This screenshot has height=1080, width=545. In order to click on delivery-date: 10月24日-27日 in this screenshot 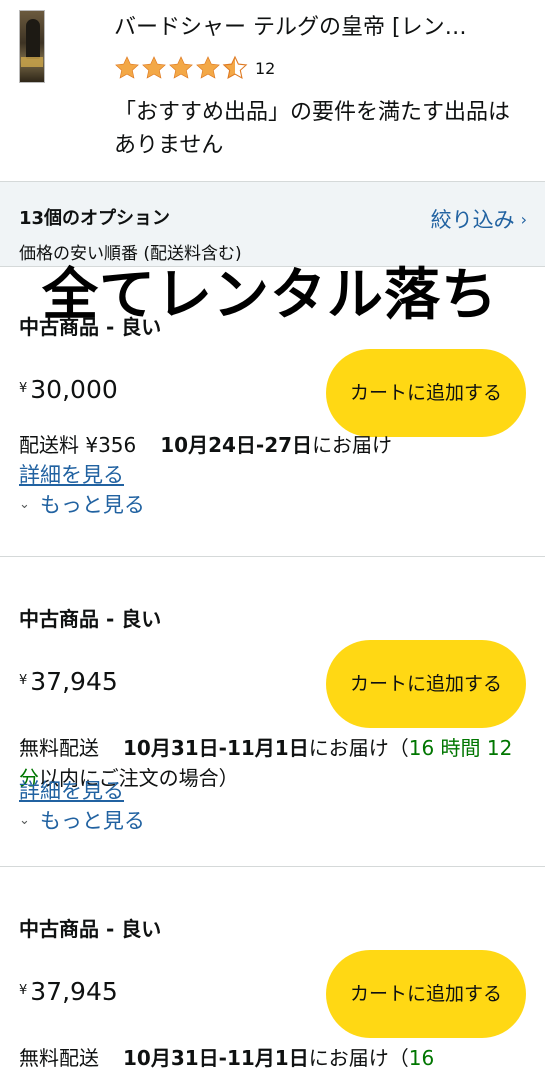, I will do `click(236, 445)`.